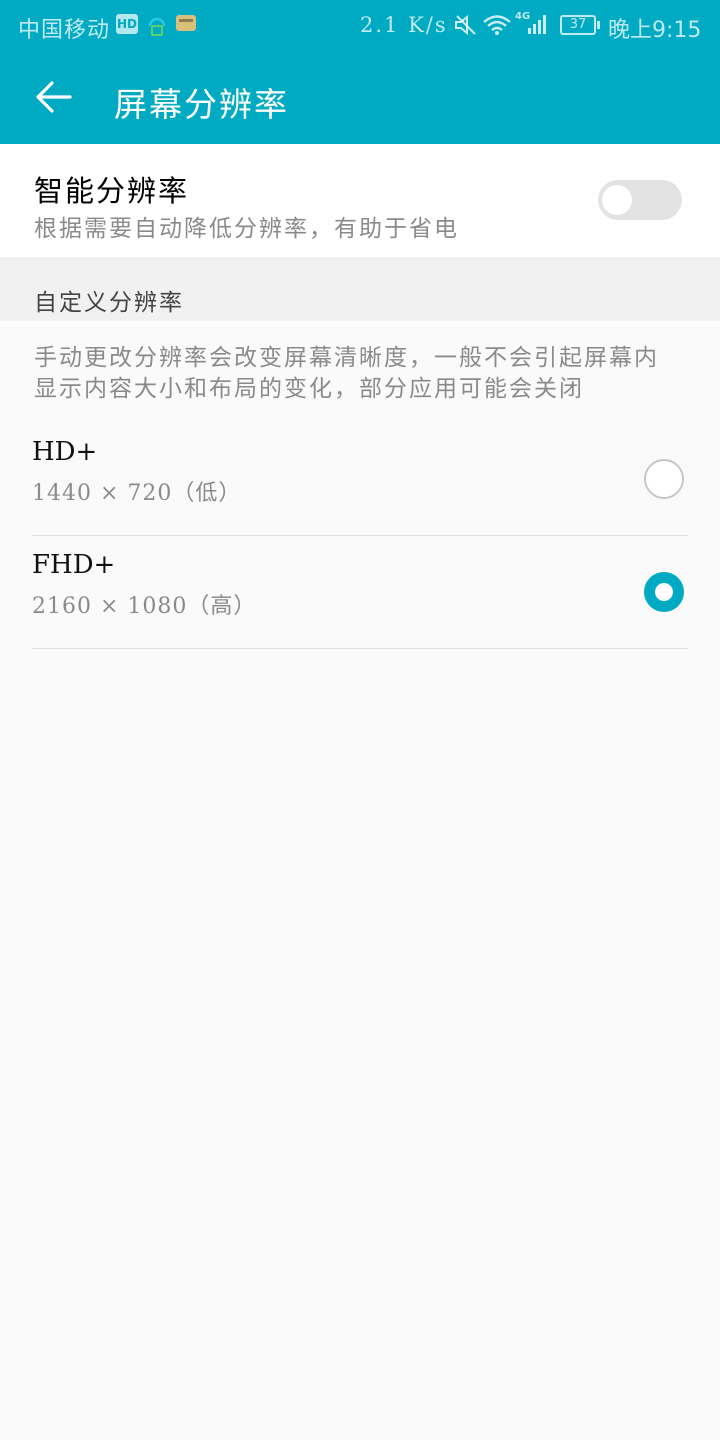 The height and width of the screenshot is (1440, 720). I want to click on toggle-knob, so click(617, 200).